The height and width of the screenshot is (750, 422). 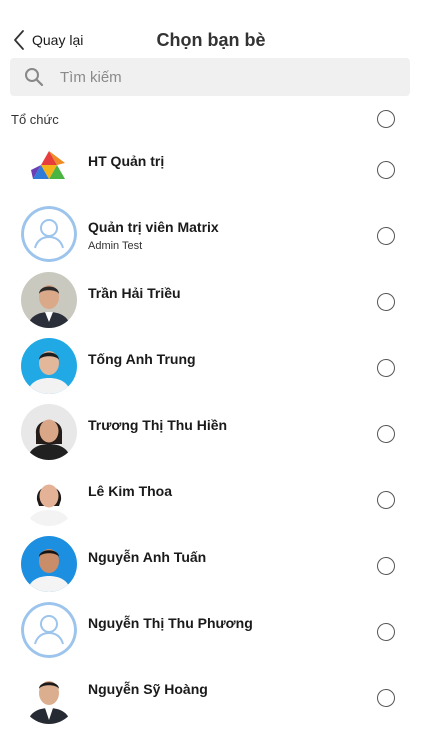 I want to click on contact-name: Quản trị viên Matrix, so click(x=153, y=227).